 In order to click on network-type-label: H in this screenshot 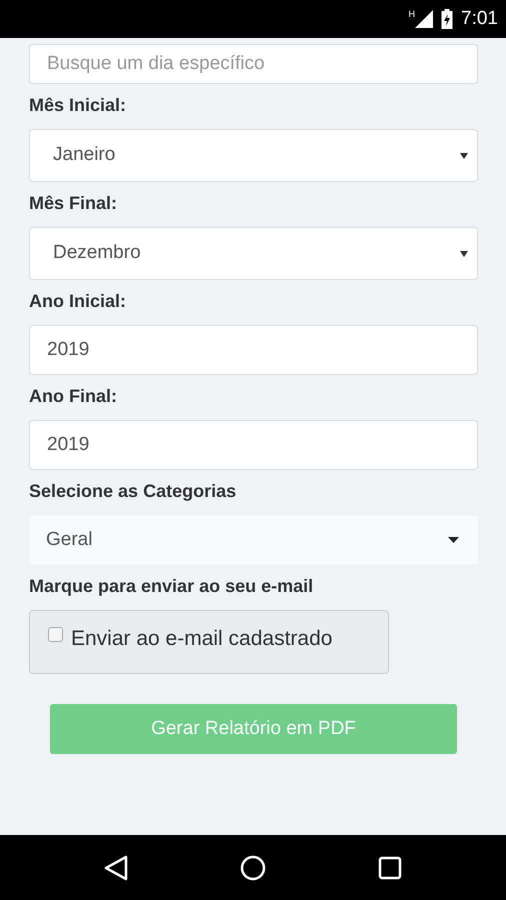, I will do `click(412, 14)`.